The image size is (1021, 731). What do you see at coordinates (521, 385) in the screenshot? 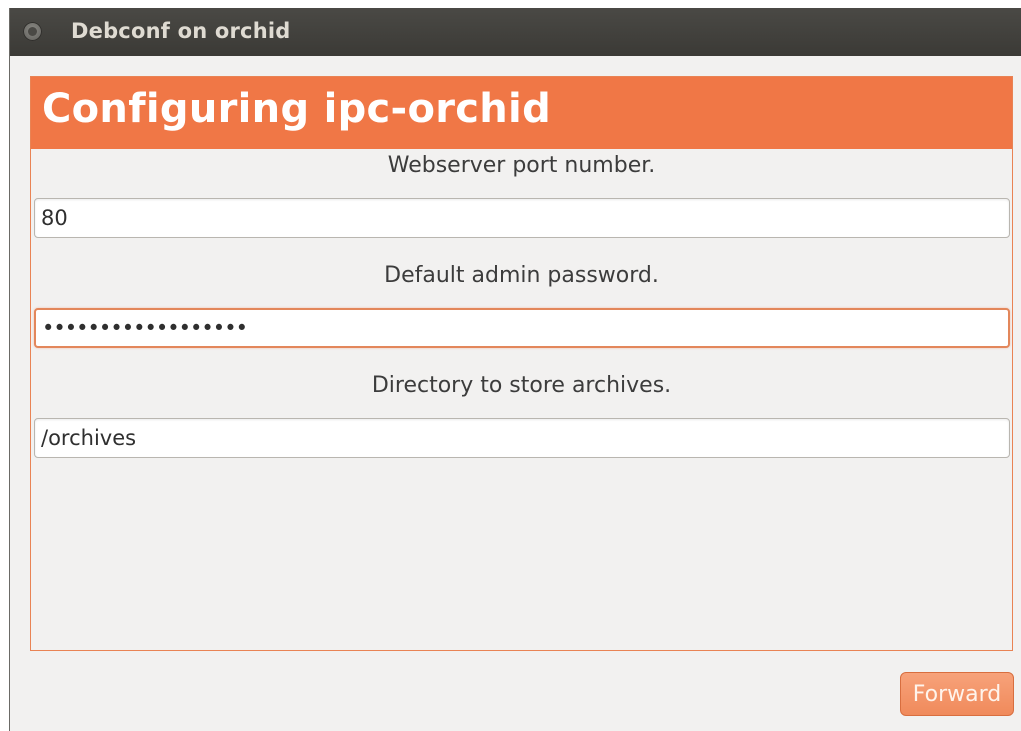
I see `archive-directory-label: Directory to store archives.` at bounding box center [521, 385].